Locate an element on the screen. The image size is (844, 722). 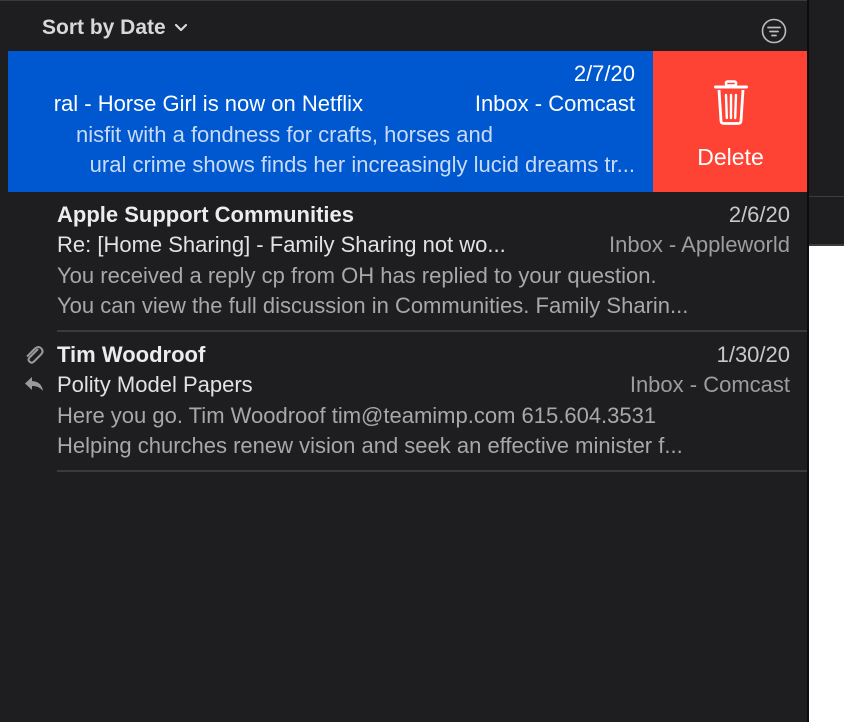
delete-swipe-button: Delete is located at coordinates (730, 121).